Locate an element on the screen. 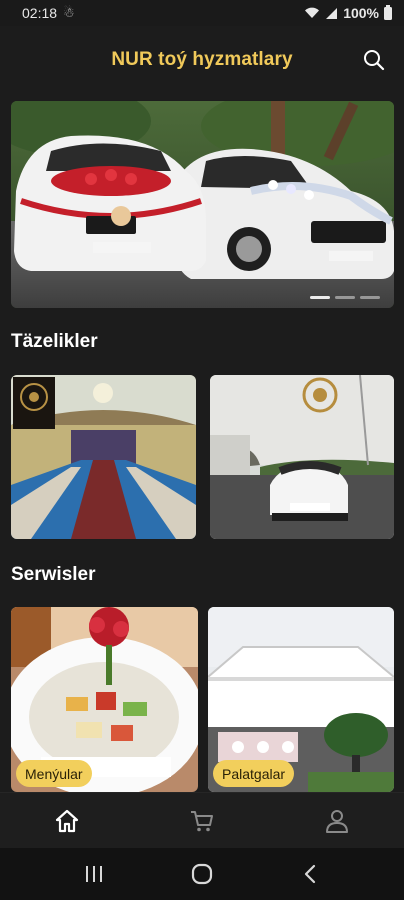 Image resolution: width=404 pixels, height=900 pixels. service-card-menus: Menýular is located at coordinates (104, 699).